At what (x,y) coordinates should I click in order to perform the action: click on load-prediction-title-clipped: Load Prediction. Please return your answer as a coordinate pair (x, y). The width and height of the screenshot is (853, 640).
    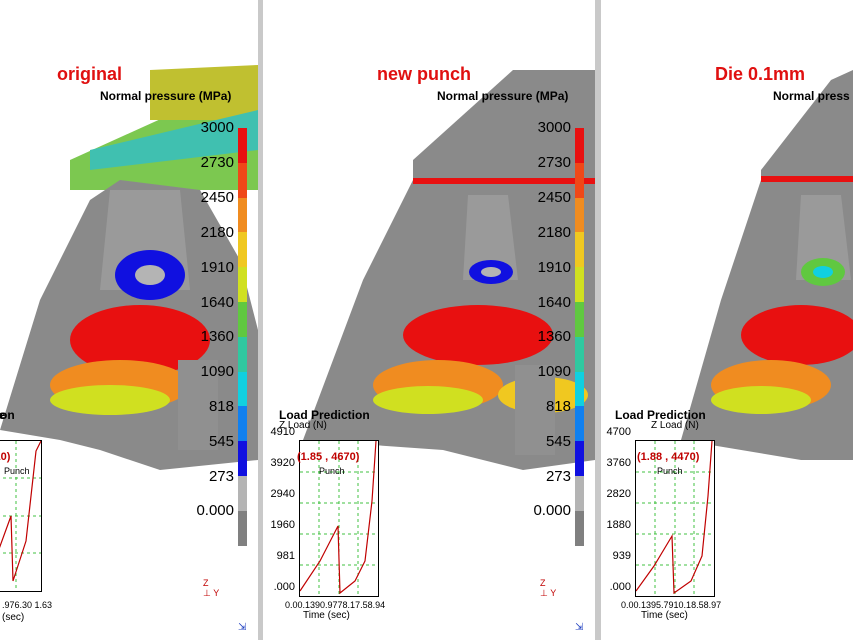
    Looking at the image, I should click on (7, 415).